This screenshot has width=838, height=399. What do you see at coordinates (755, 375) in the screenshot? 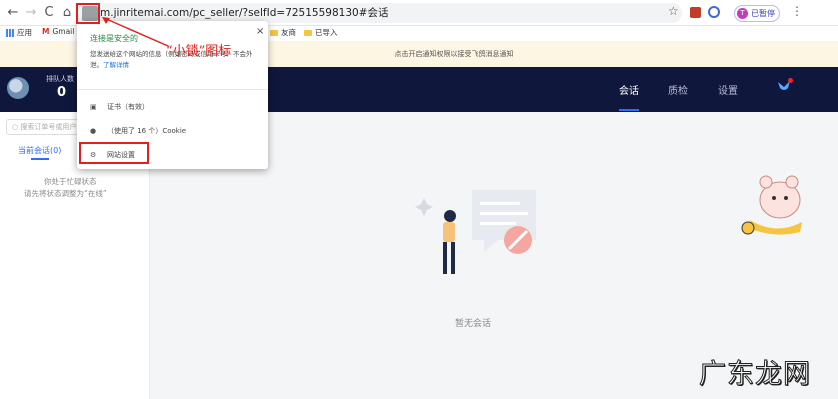
I see `watermark: 广东龙网` at bounding box center [755, 375].